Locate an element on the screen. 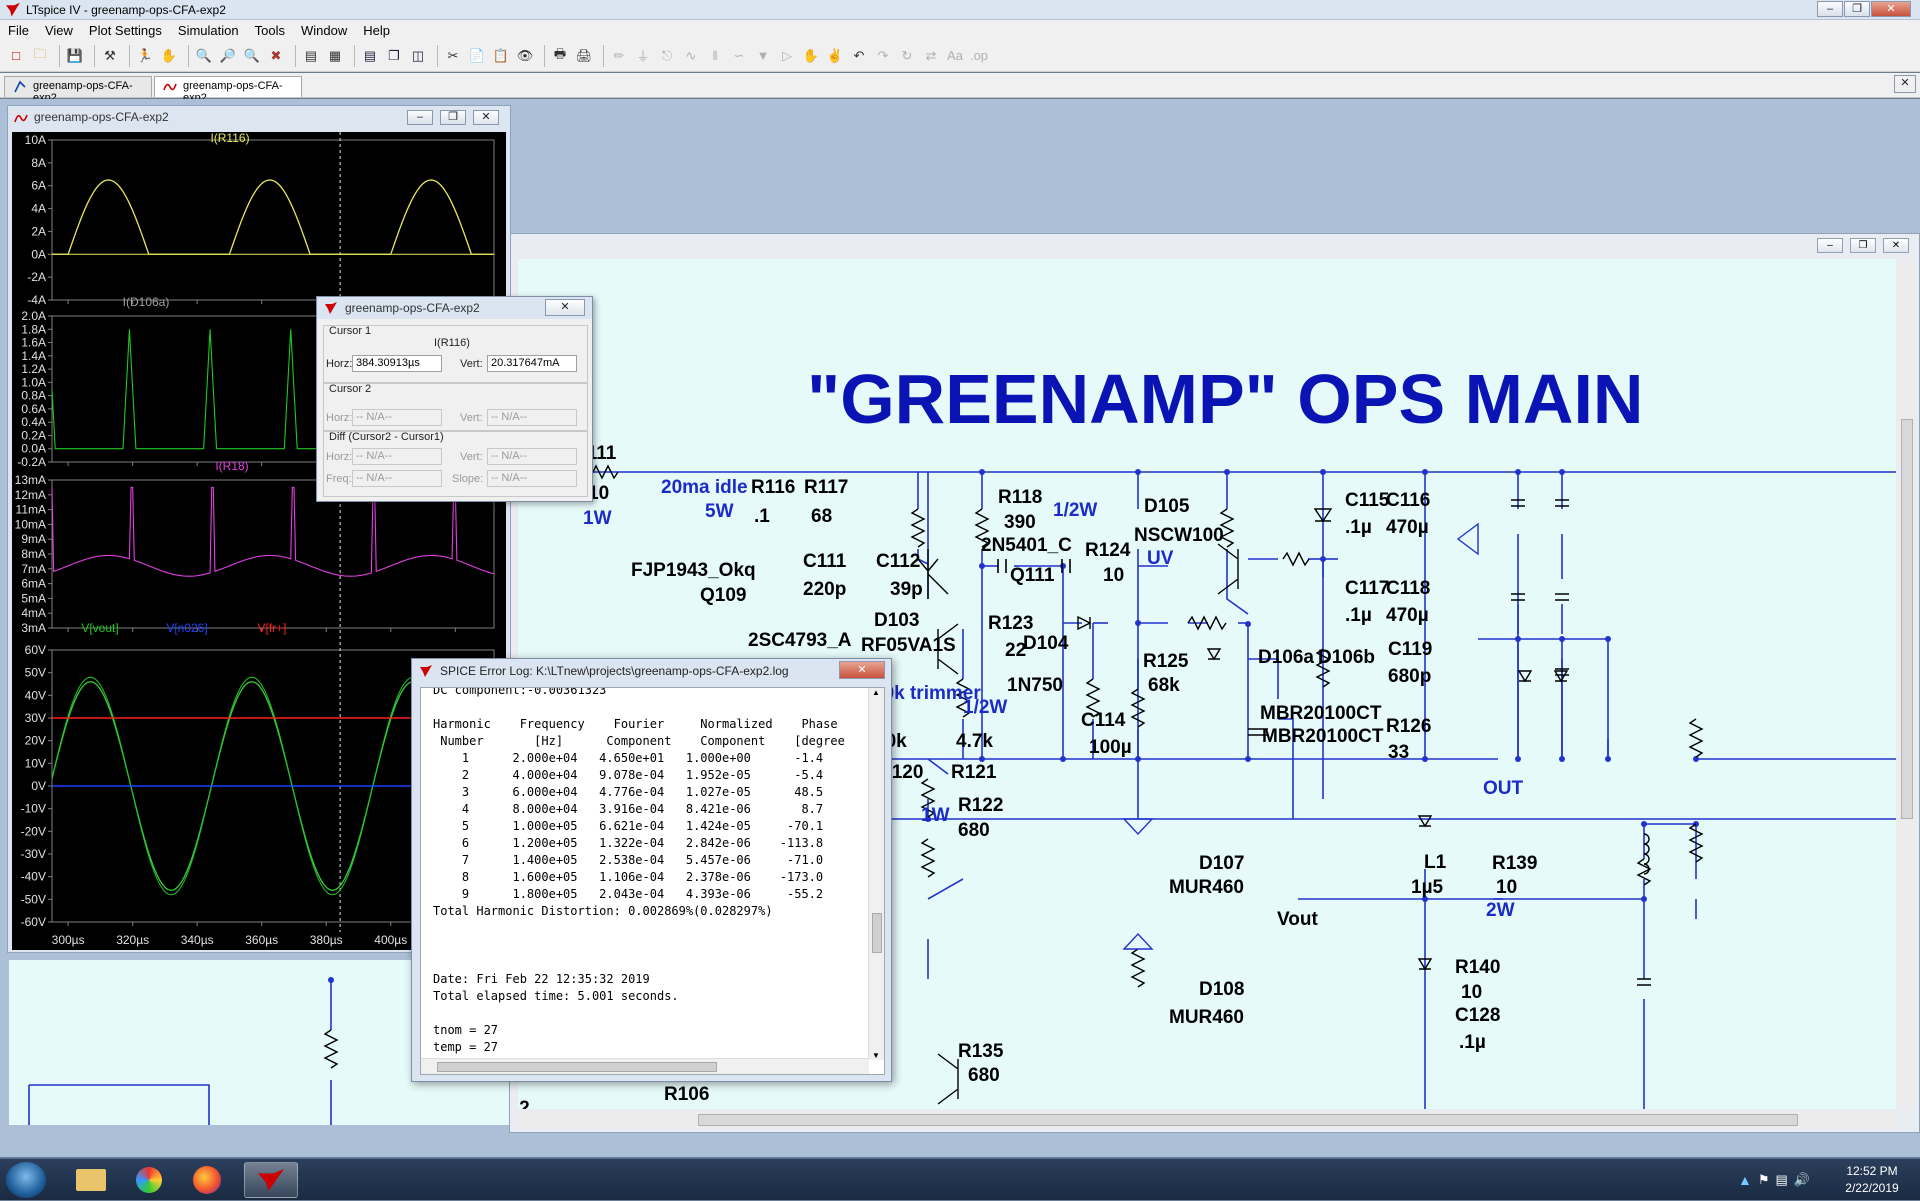 Image resolution: width=1920 pixels, height=1201 pixels. maximize-button: ❐ is located at coordinates (1857, 9).